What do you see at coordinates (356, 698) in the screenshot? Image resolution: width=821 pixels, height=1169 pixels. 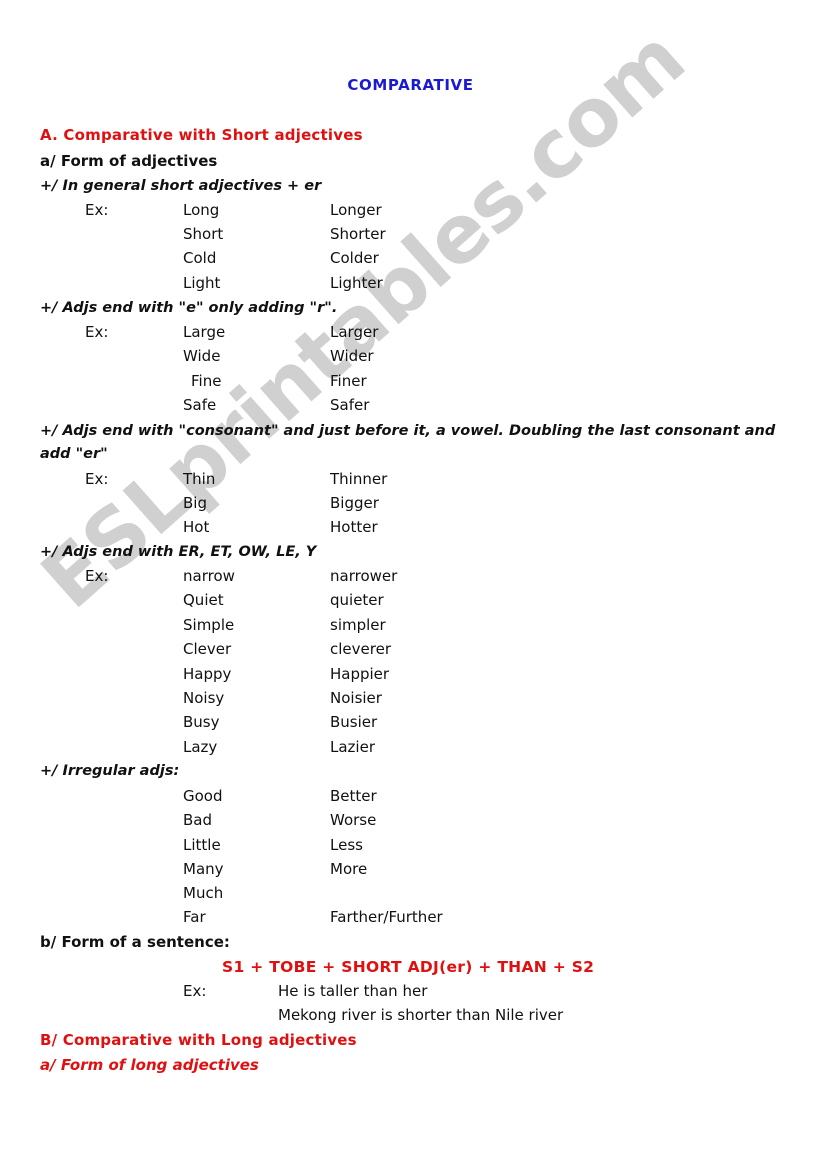 I see `adjective-comparative: Noisier` at bounding box center [356, 698].